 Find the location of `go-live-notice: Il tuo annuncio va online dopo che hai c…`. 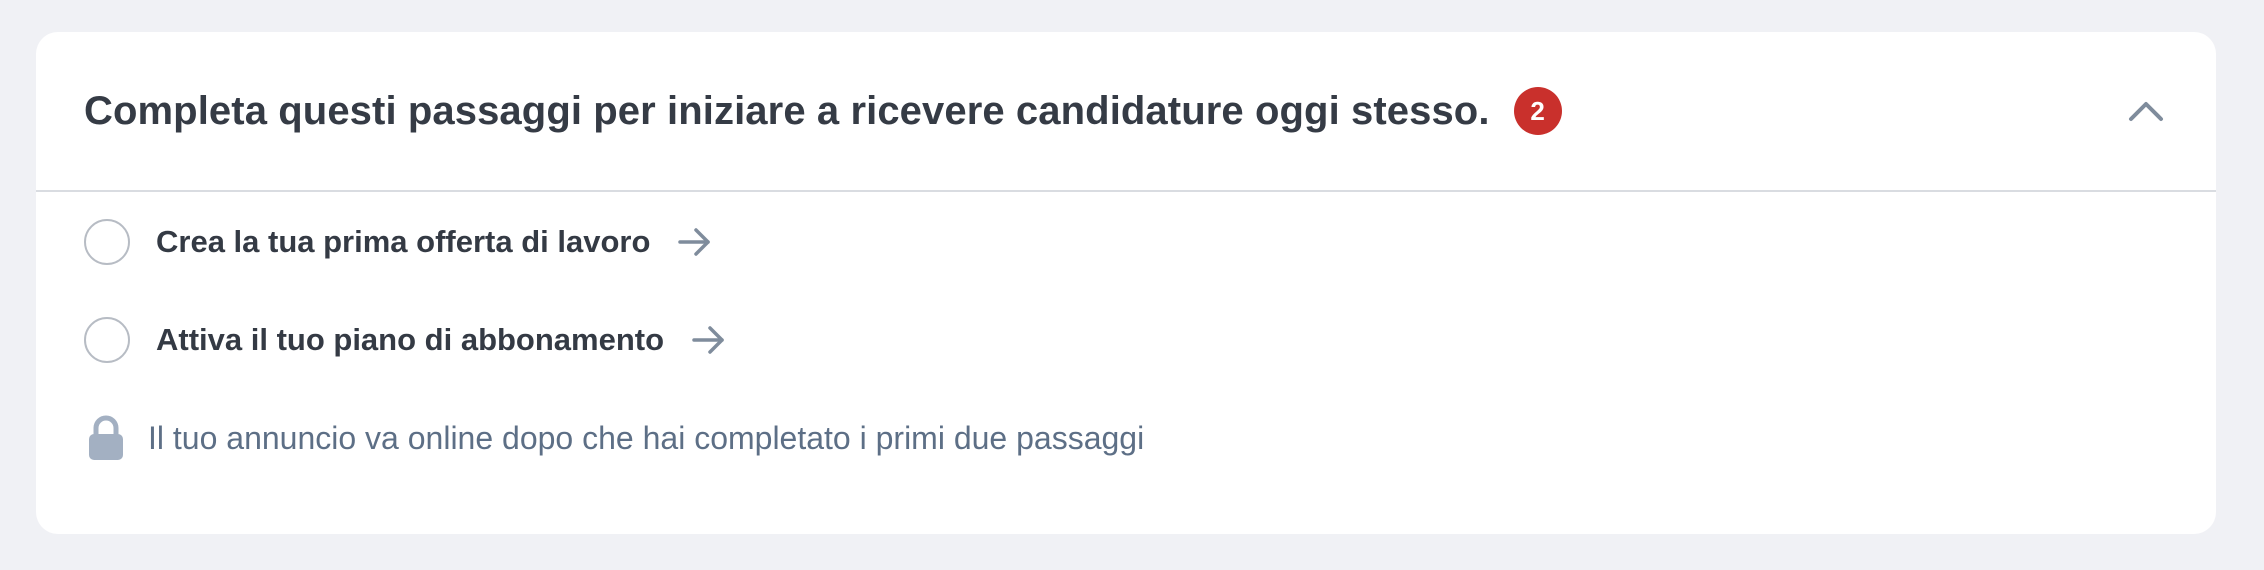

go-live-notice: Il tuo annuncio va online dopo che hai c… is located at coordinates (614, 438).